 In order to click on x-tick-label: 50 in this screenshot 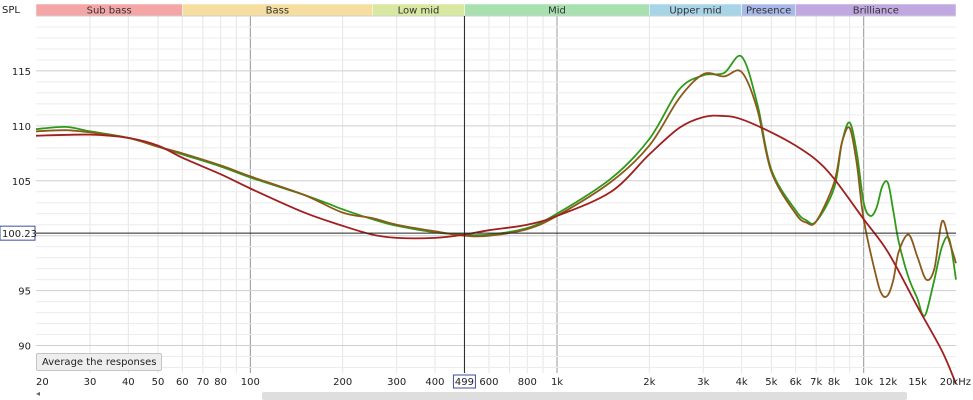, I will do `click(158, 382)`.